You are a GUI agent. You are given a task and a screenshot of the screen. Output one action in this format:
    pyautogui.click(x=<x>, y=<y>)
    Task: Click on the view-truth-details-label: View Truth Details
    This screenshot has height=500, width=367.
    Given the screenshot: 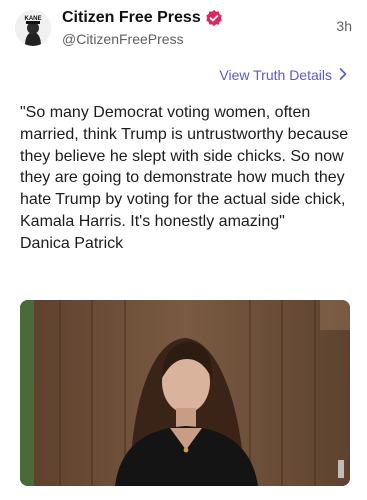 What is the action you would take?
    pyautogui.click(x=275, y=75)
    